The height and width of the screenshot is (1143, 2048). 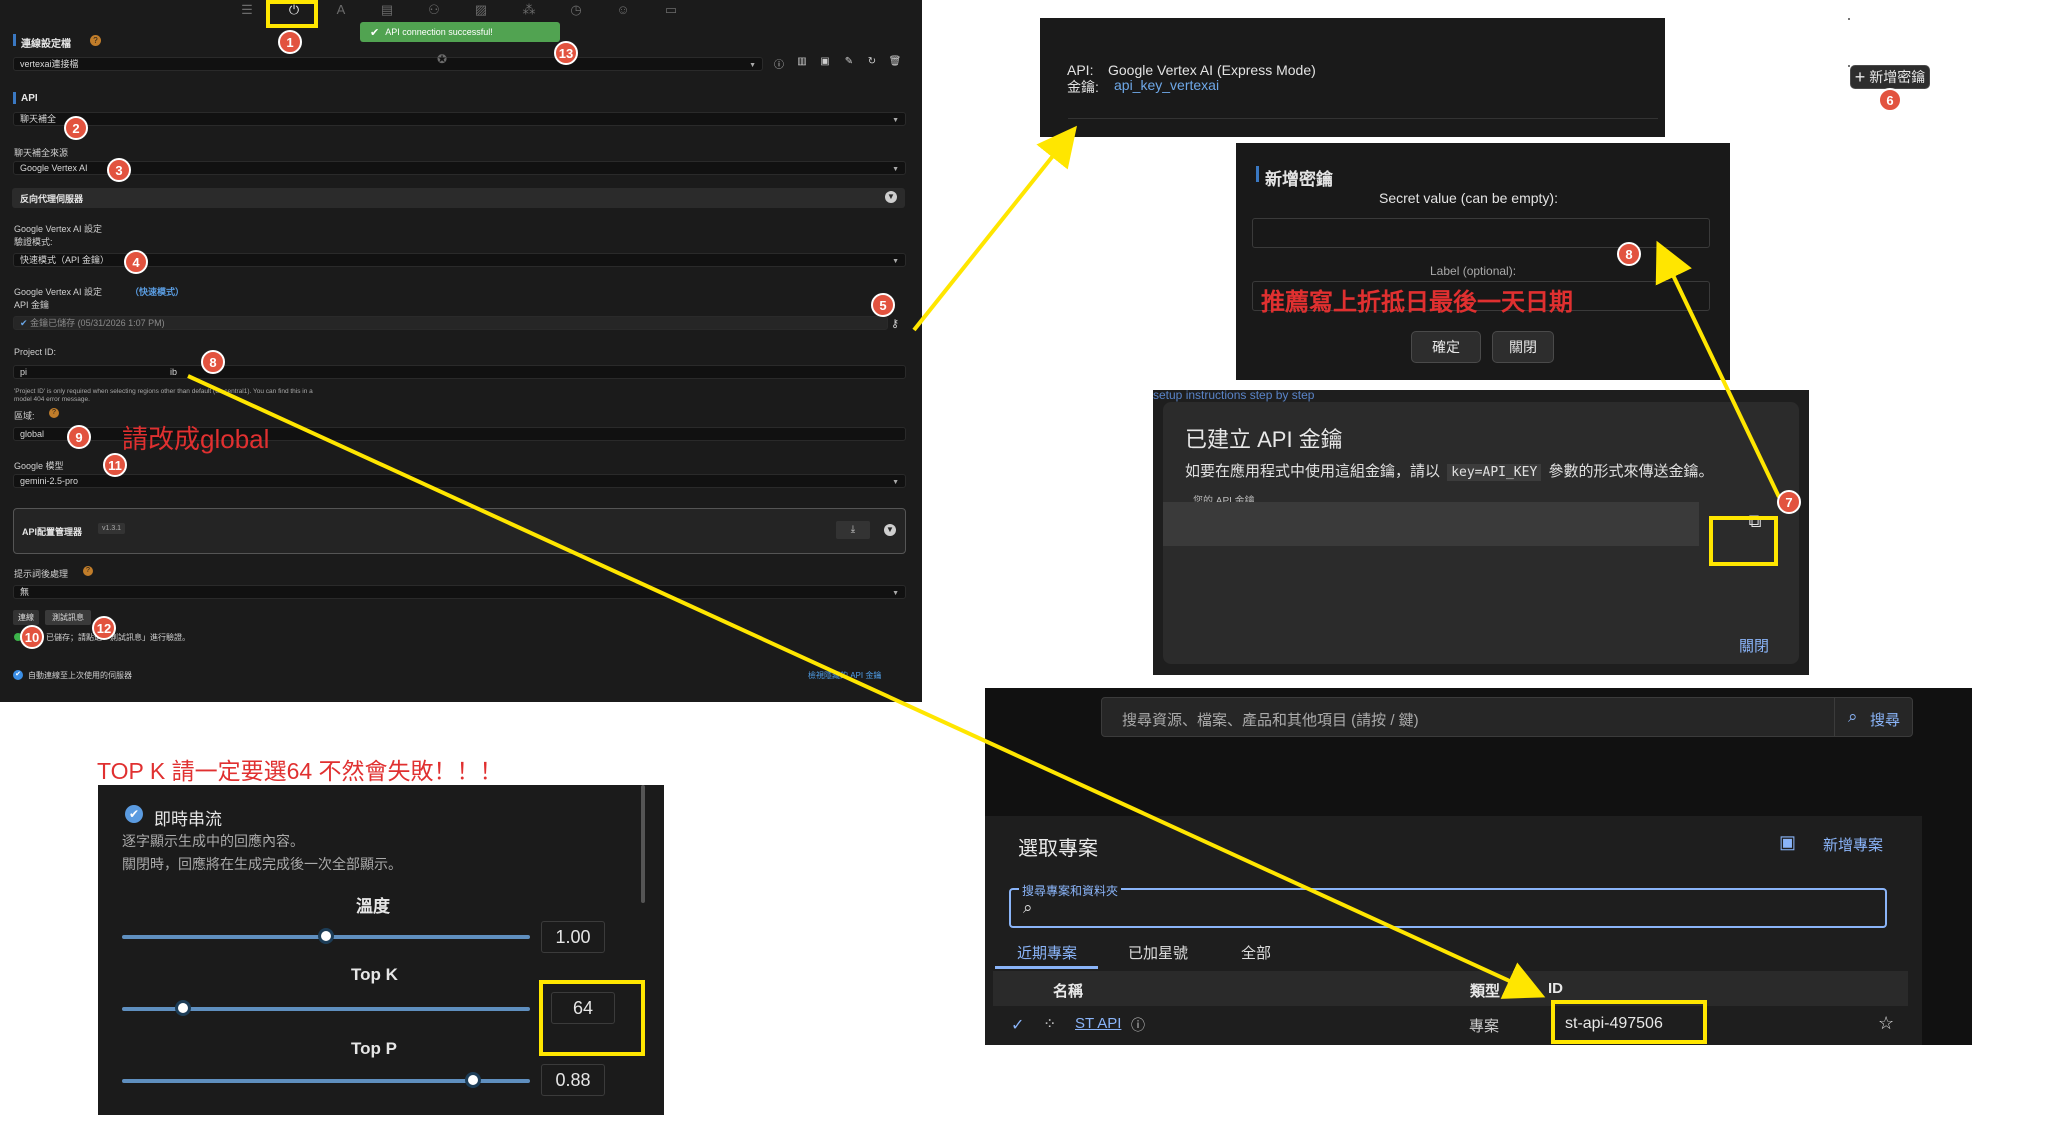 What do you see at coordinates (1629, 254) in the screenshot?
I see `marker-8b: 8` at bounding box center [1629, 254].